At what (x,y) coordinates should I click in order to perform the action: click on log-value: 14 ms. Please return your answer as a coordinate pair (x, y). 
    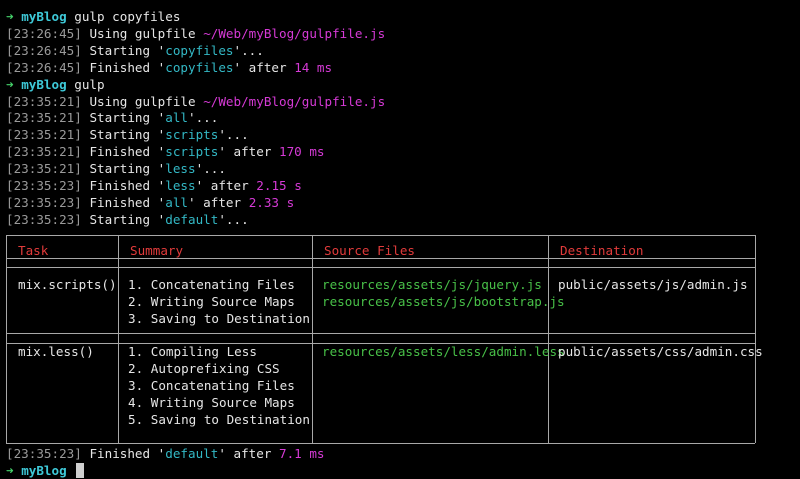
    Looking at the image, I should click on (313, 67).